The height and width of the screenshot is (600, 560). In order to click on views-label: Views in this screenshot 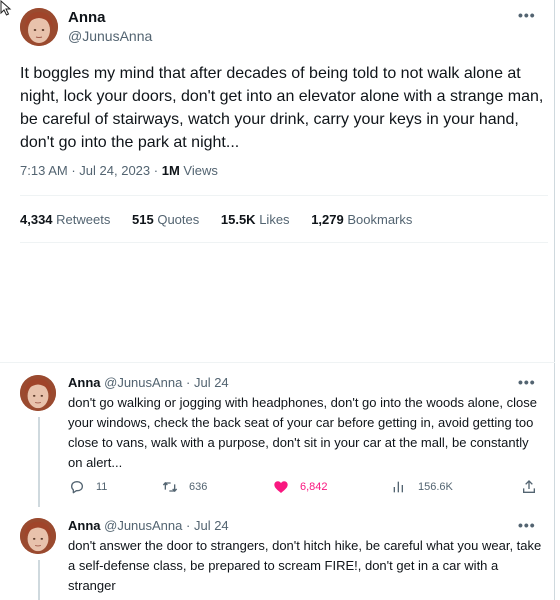, I will do `click(200, 170)`.